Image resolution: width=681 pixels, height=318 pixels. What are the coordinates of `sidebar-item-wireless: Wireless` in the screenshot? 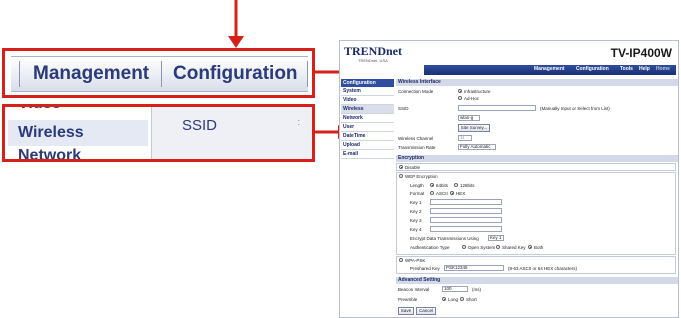 It's located at (367, 109).